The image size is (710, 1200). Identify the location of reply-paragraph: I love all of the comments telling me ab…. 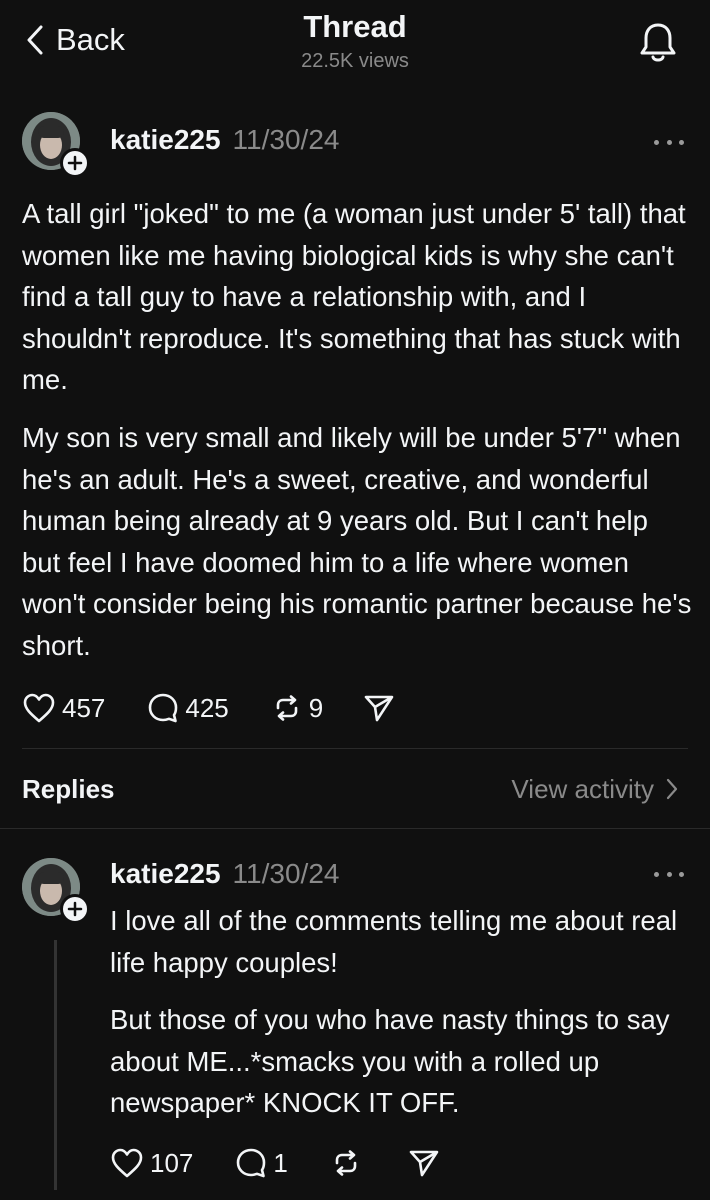
(394, 941).